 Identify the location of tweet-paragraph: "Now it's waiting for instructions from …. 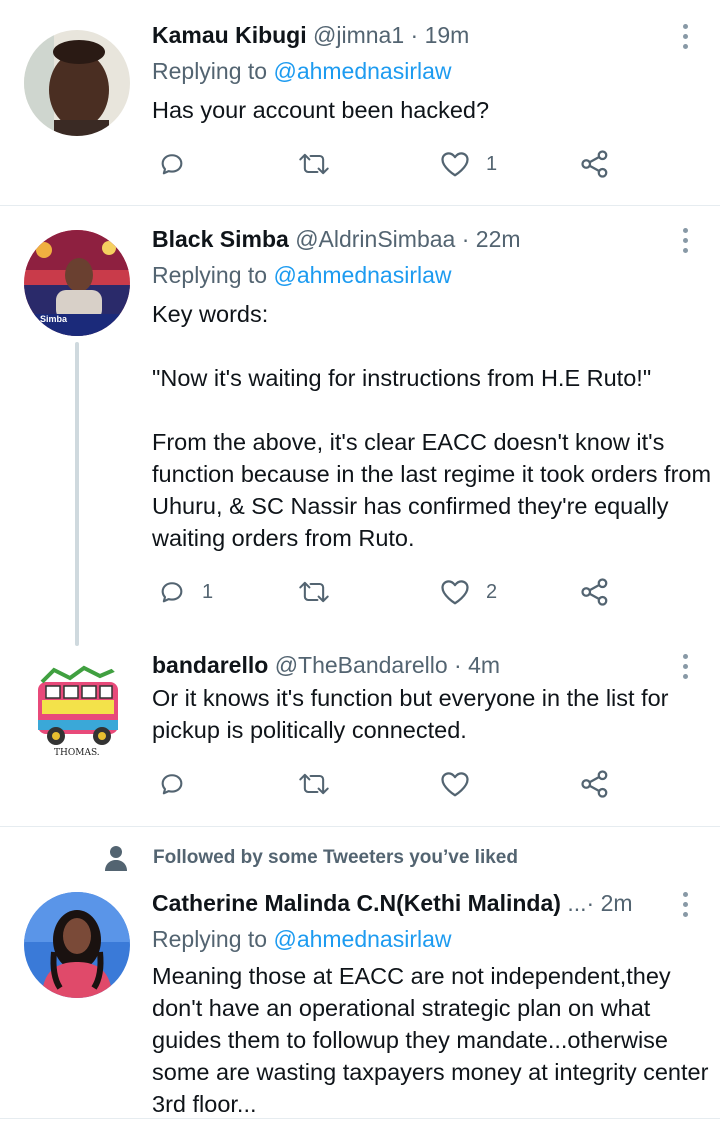
(402, 378).